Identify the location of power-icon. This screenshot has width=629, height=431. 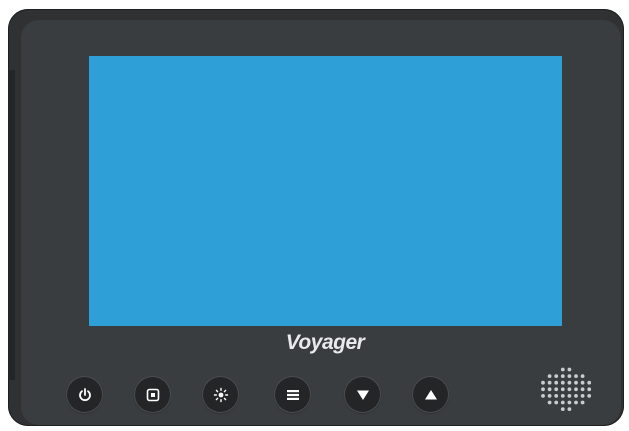
(84, 394).